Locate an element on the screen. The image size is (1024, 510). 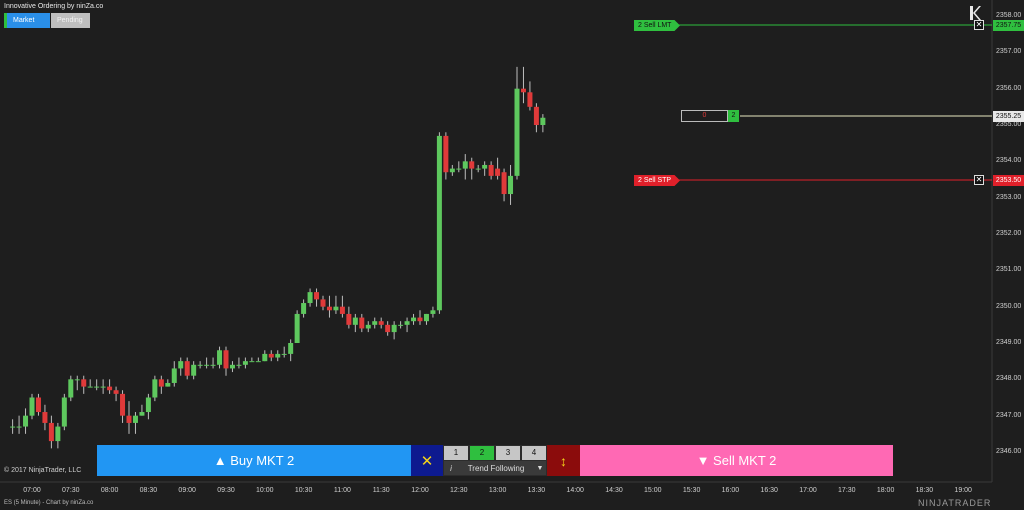
strategy-dropdown: i Trend Following ▼ is located at coordinates (495, 468).